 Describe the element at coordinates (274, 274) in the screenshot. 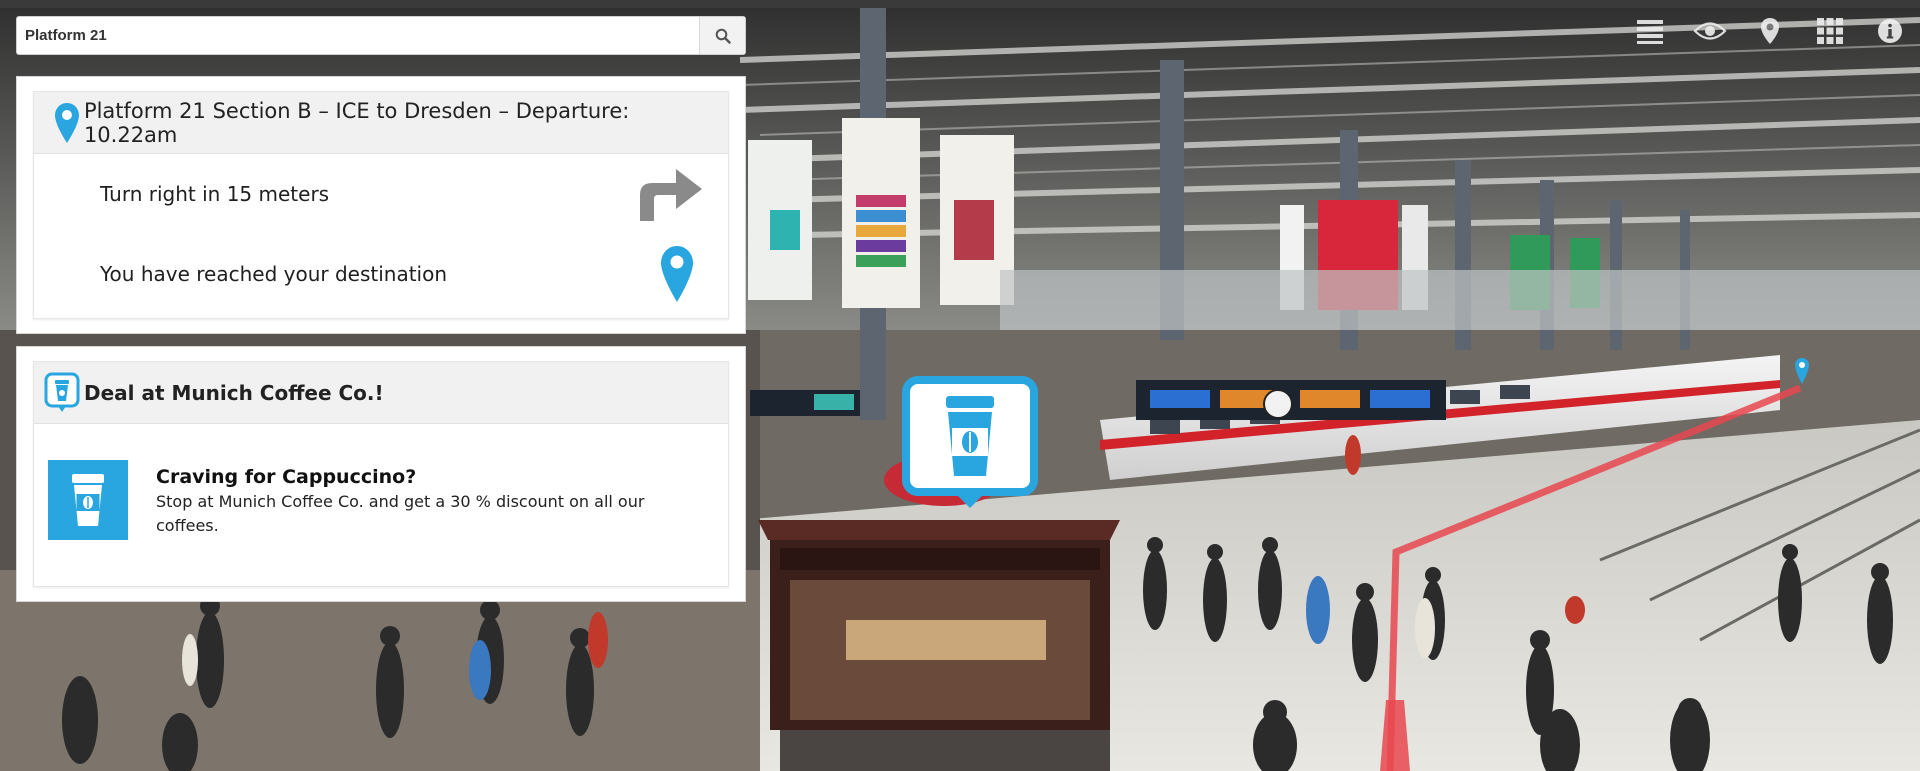

I see `step-instruction: You have reached your destination` at that location.